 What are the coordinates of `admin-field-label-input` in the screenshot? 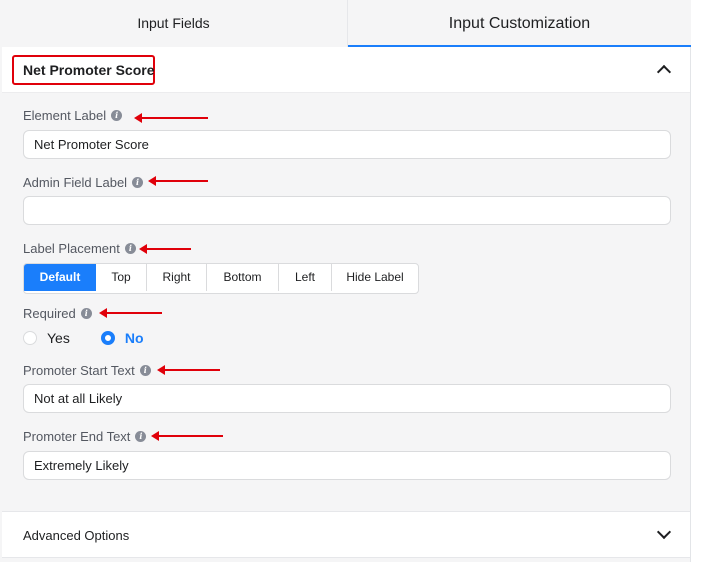 It's located at (347, 210).